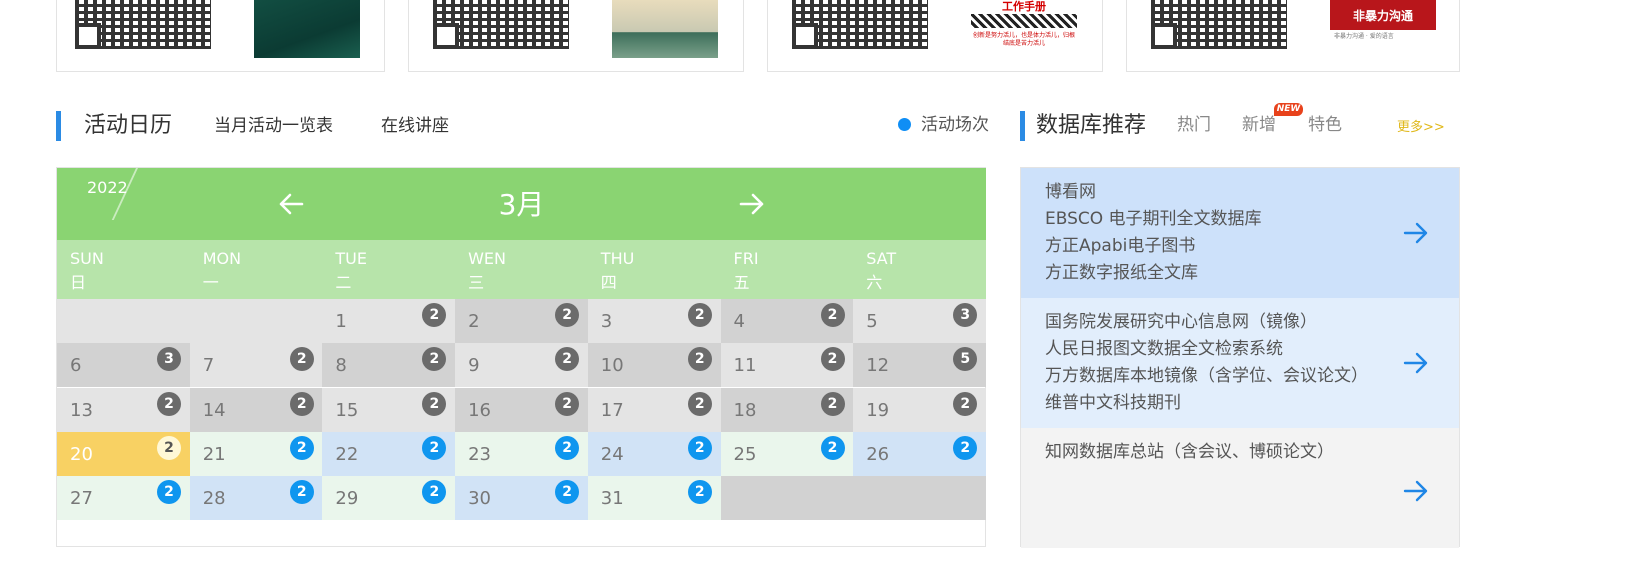 The width and height of the screenshot is (1648, 566). I want to click on calendar-day: 29 2, so click(389, 498).